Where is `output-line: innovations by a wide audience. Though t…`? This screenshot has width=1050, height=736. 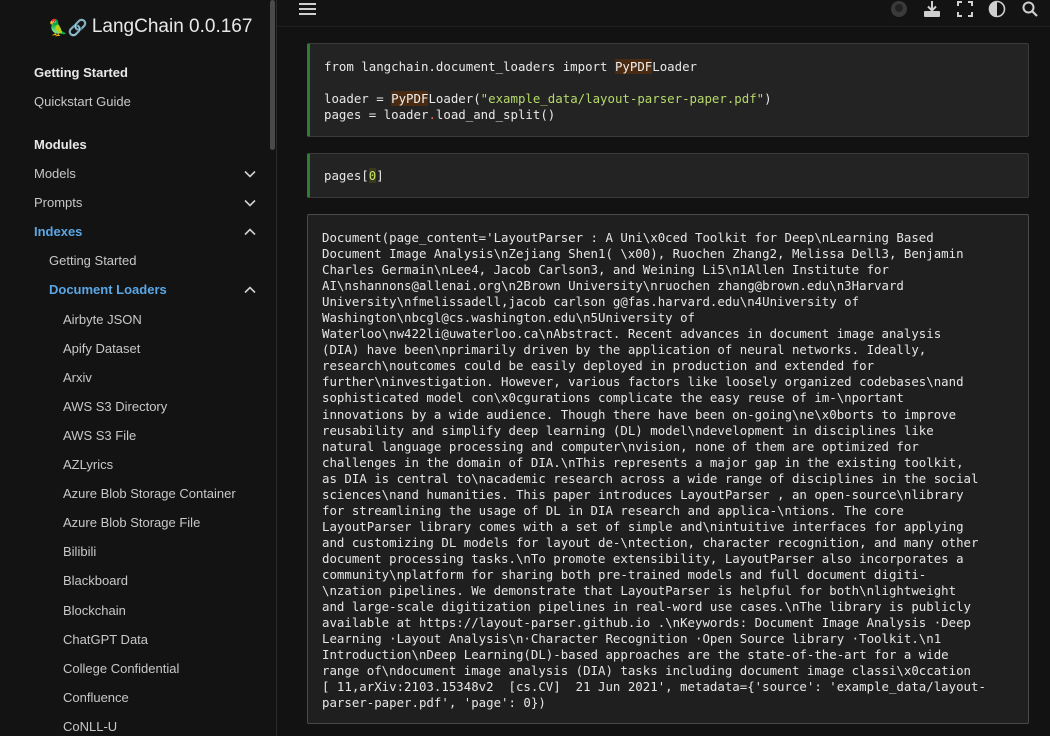 output-line: innovations by a wide audience. Though t… is located at coordinates (639, 414).